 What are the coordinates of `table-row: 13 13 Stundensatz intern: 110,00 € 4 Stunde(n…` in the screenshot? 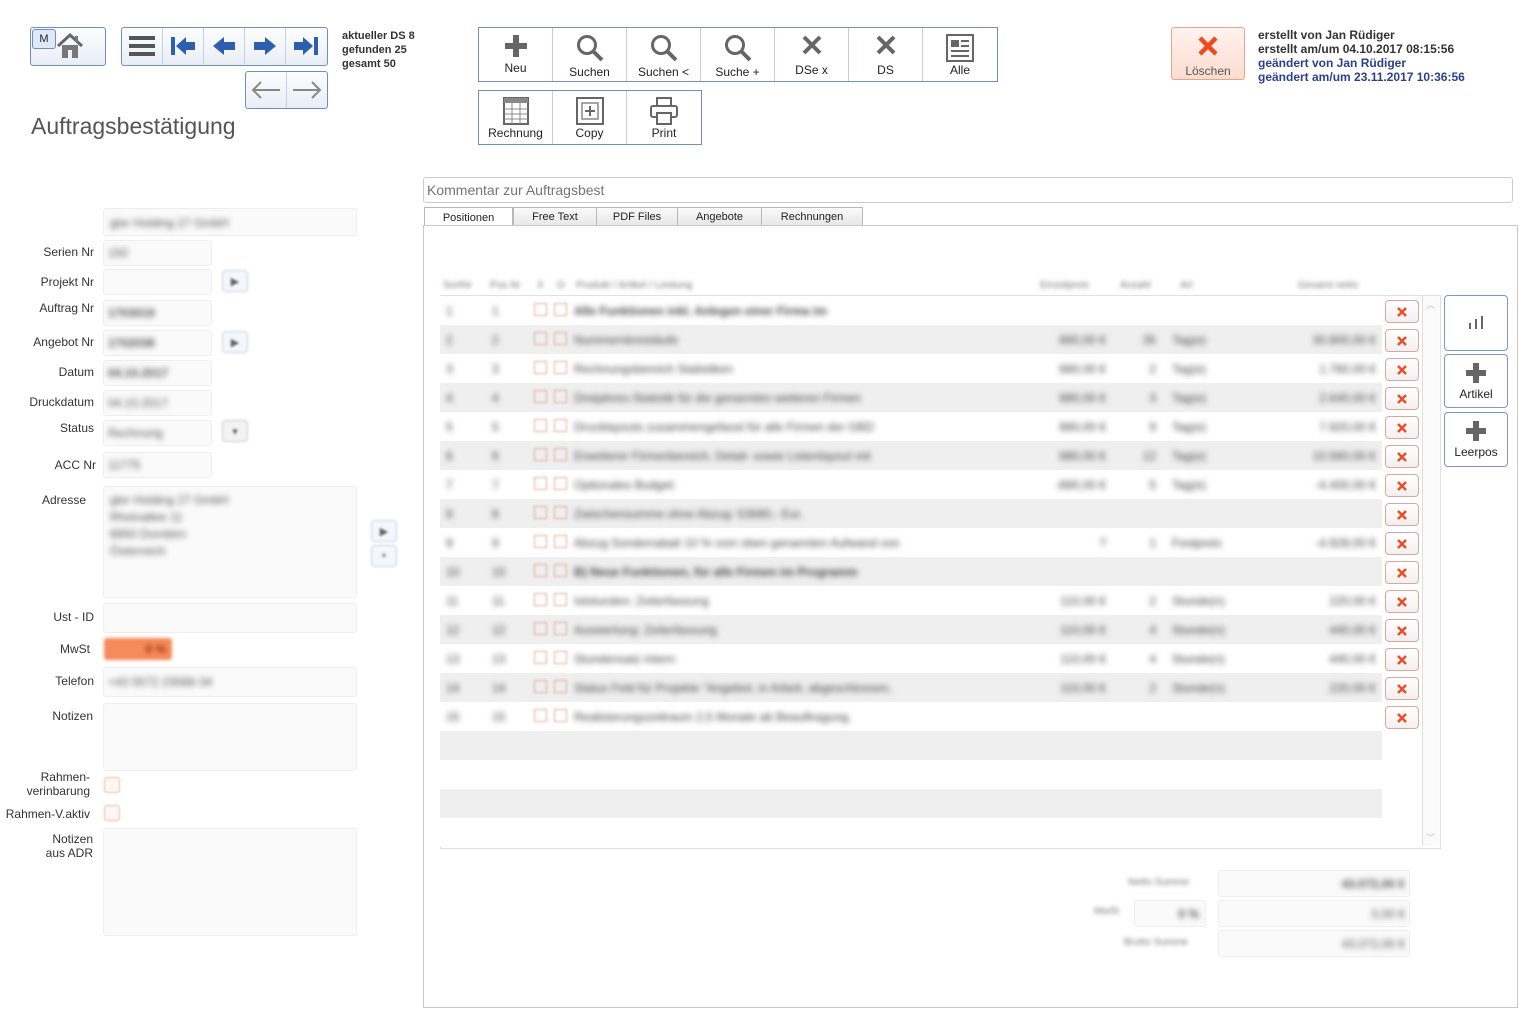 It's located at (911, 658).